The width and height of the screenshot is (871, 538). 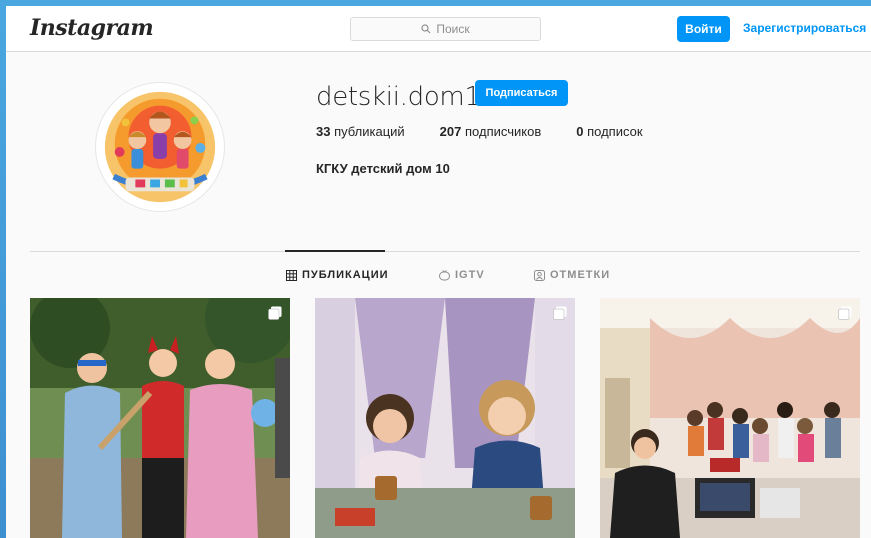 I want to click on tab-posts-label: ПУБЛИКАЦИИ, so click(x=345, y=275).